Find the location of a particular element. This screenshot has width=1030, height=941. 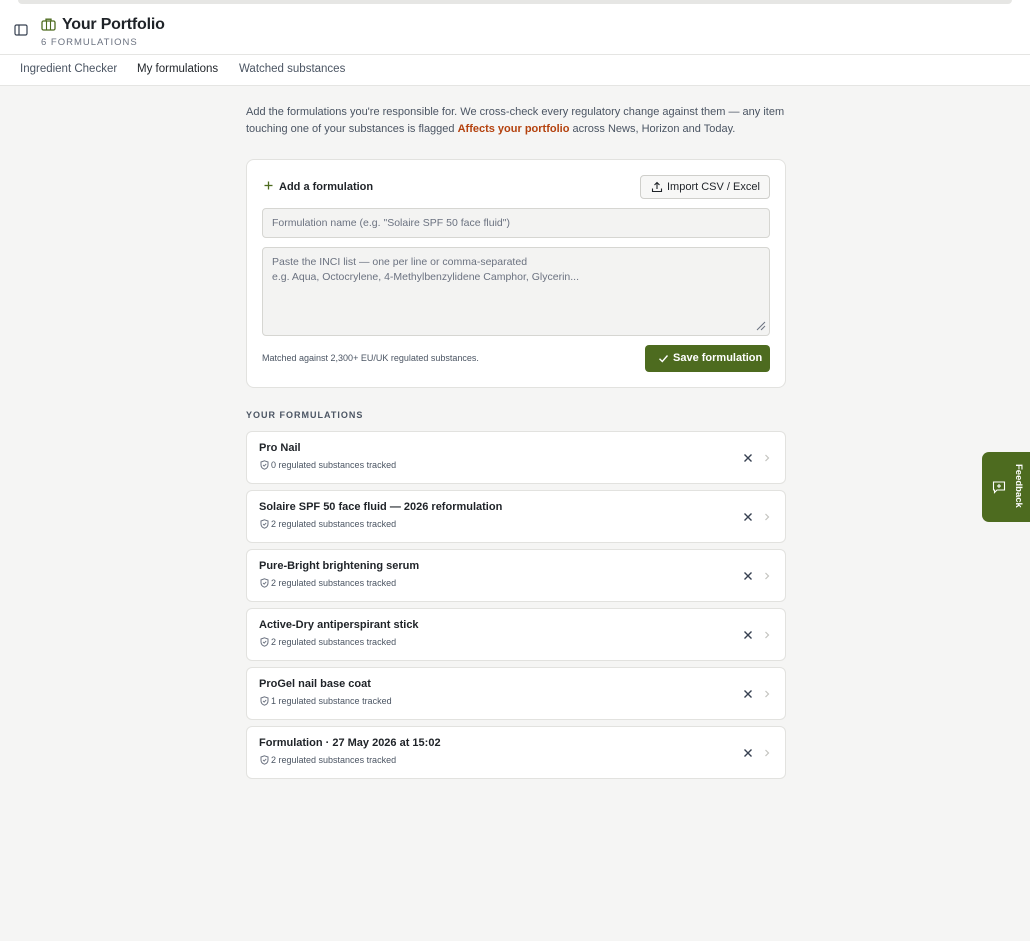

page-header: Your Portfolio 6 FORMULATIONS is located at coordinates (515, 31).